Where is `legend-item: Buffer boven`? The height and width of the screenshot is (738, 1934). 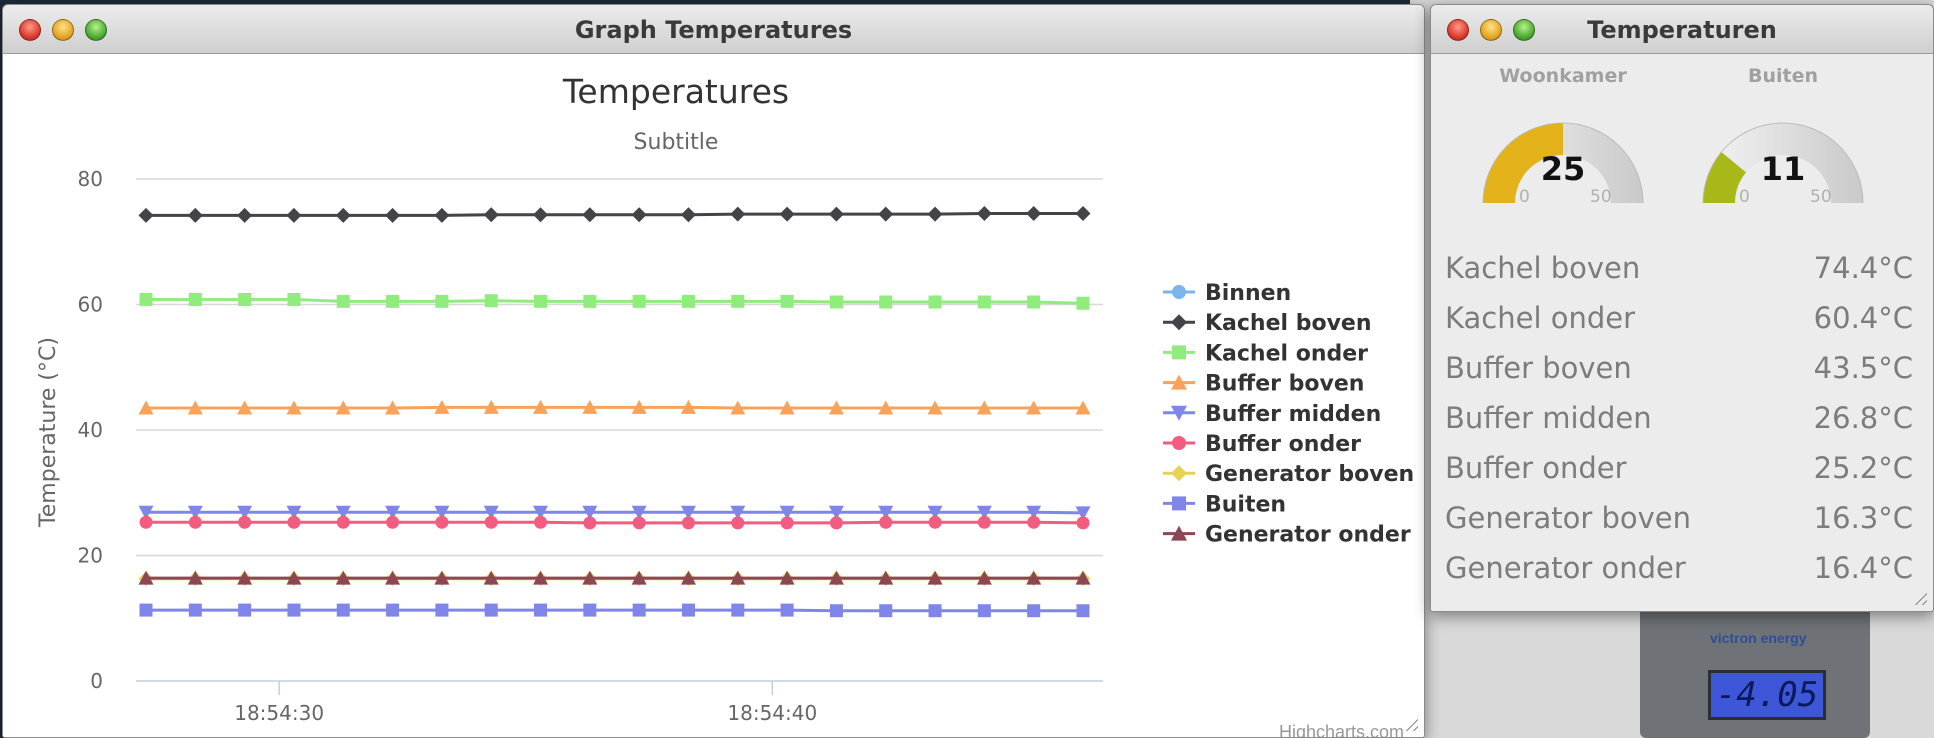 legend-item: Buffer boven is located at coordinates (1263, 384).